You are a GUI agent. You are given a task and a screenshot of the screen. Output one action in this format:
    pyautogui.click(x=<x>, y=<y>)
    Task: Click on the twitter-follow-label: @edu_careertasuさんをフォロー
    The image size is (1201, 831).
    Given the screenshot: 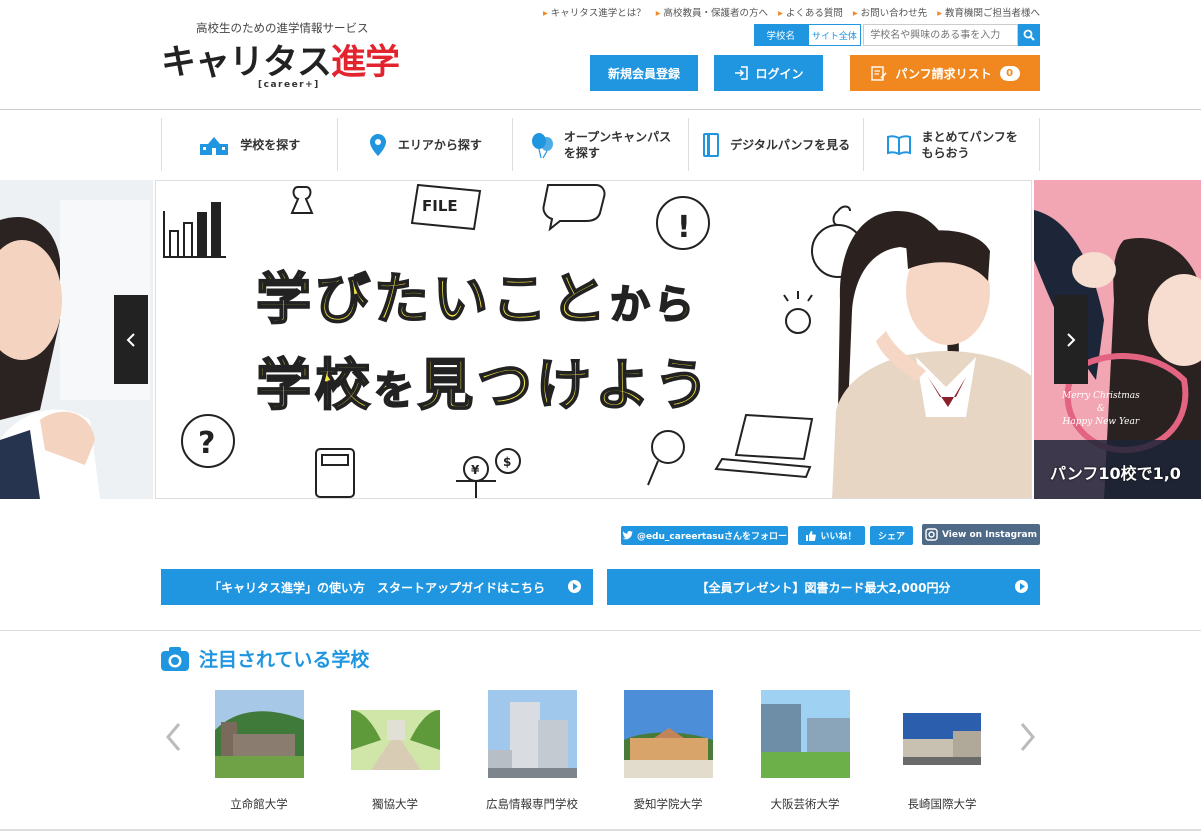 What is the action you would take?
    pyautogui.click(x=712, y=537)
    